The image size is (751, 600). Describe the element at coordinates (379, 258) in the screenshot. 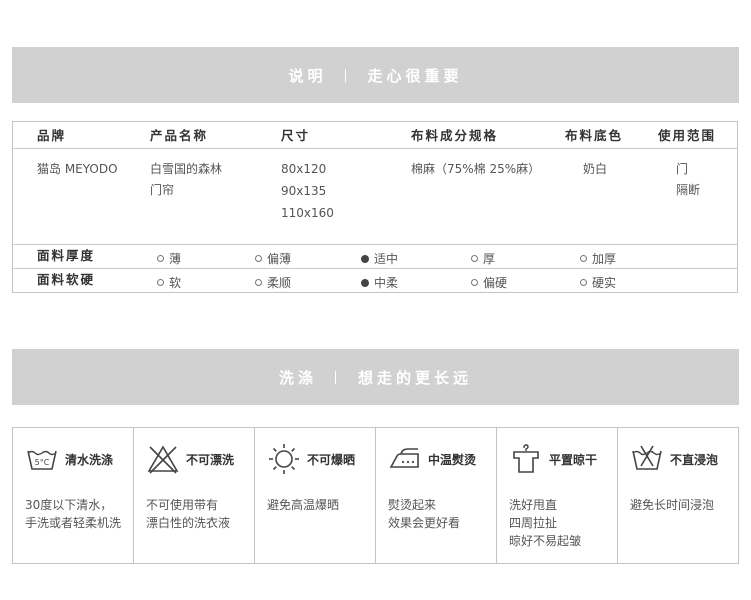

I see `thickness-option: 适中` at that location.